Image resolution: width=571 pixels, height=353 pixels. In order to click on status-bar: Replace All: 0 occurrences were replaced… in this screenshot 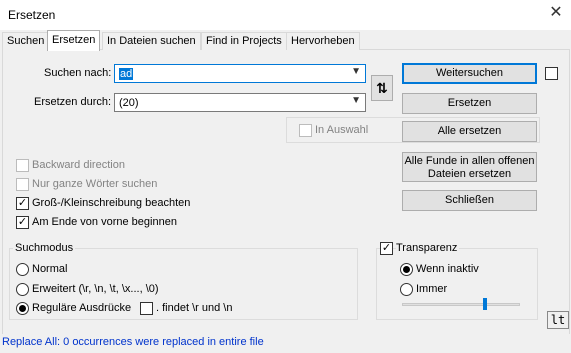, I will do `click(285, 343)`.